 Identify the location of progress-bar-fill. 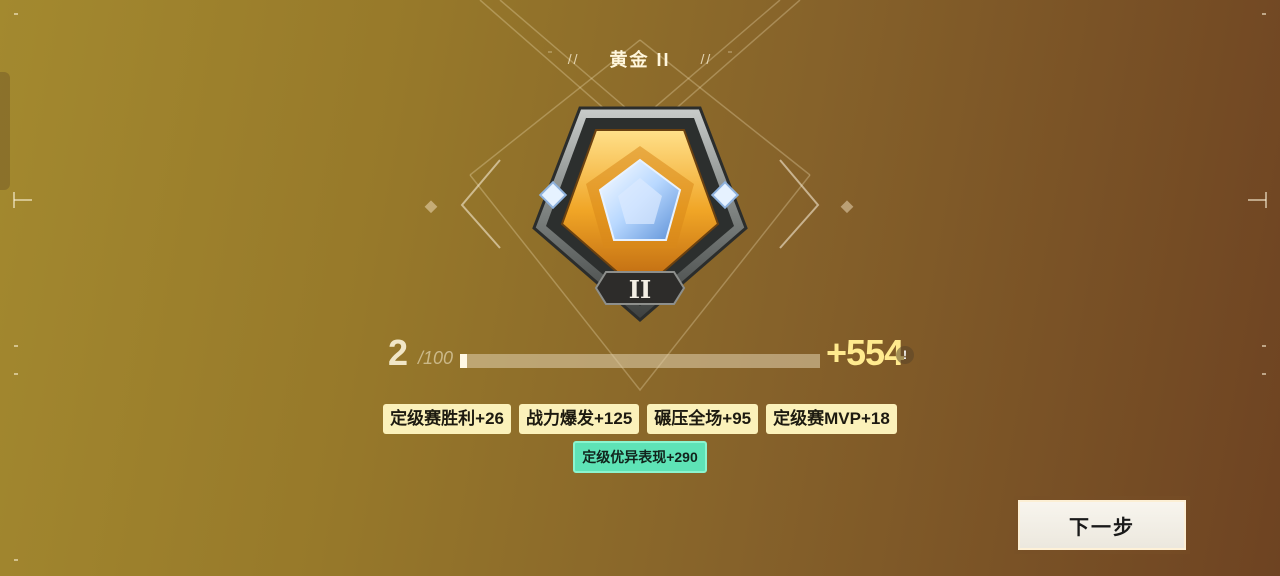
(464, 361).